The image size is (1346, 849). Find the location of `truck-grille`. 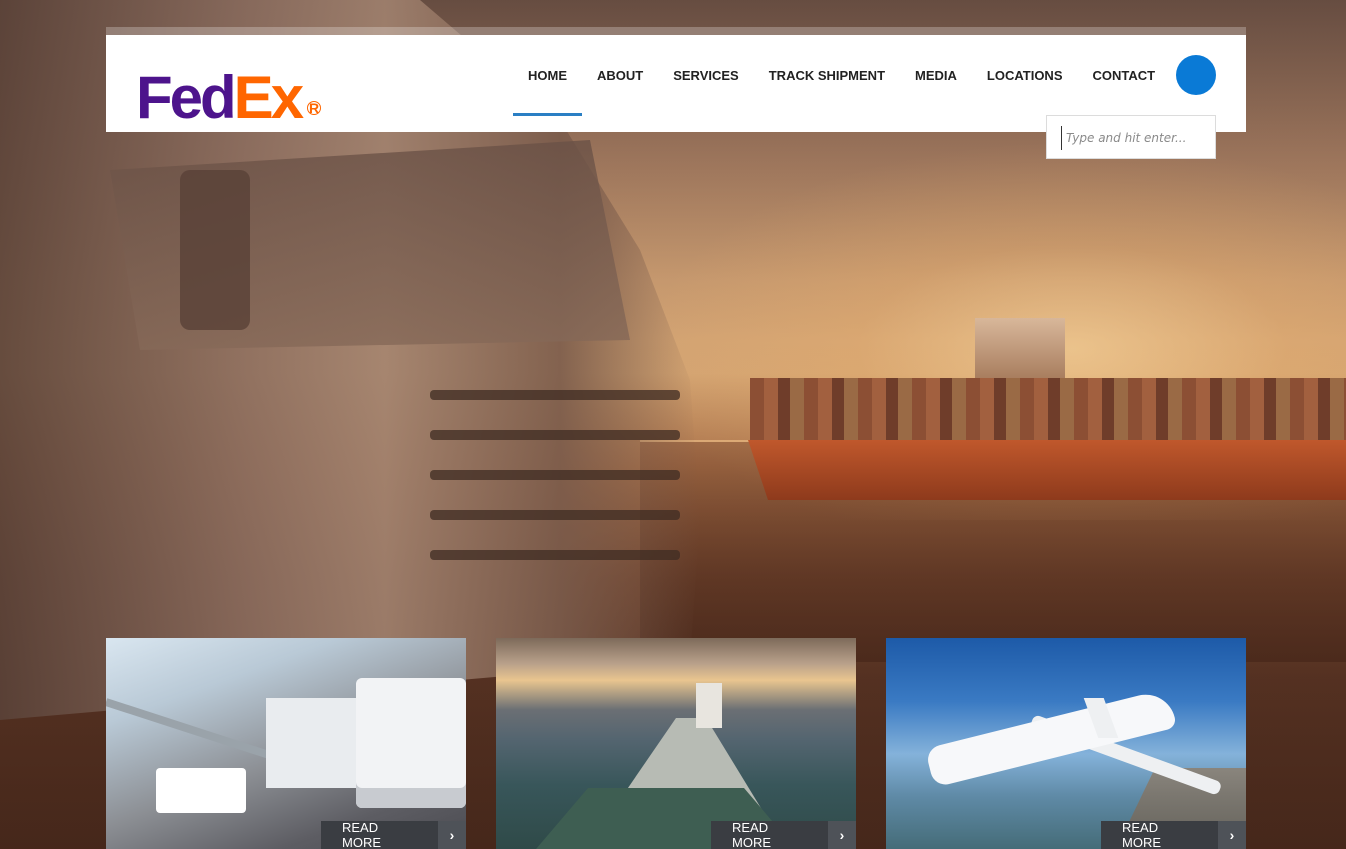

truck-grille is located at coordinates (555, 500).